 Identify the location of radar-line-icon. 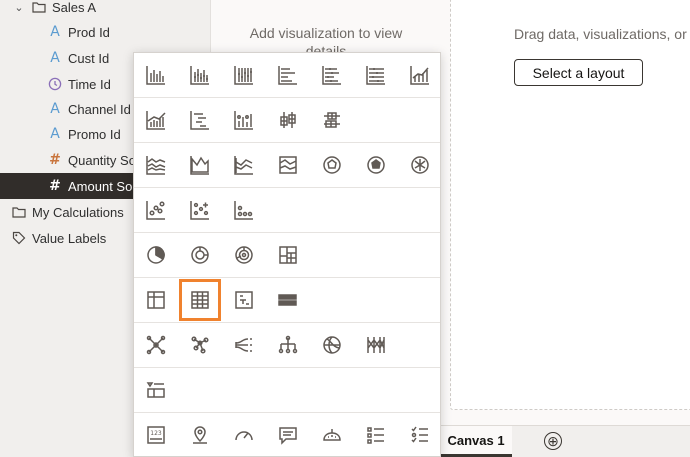
(332, 165).